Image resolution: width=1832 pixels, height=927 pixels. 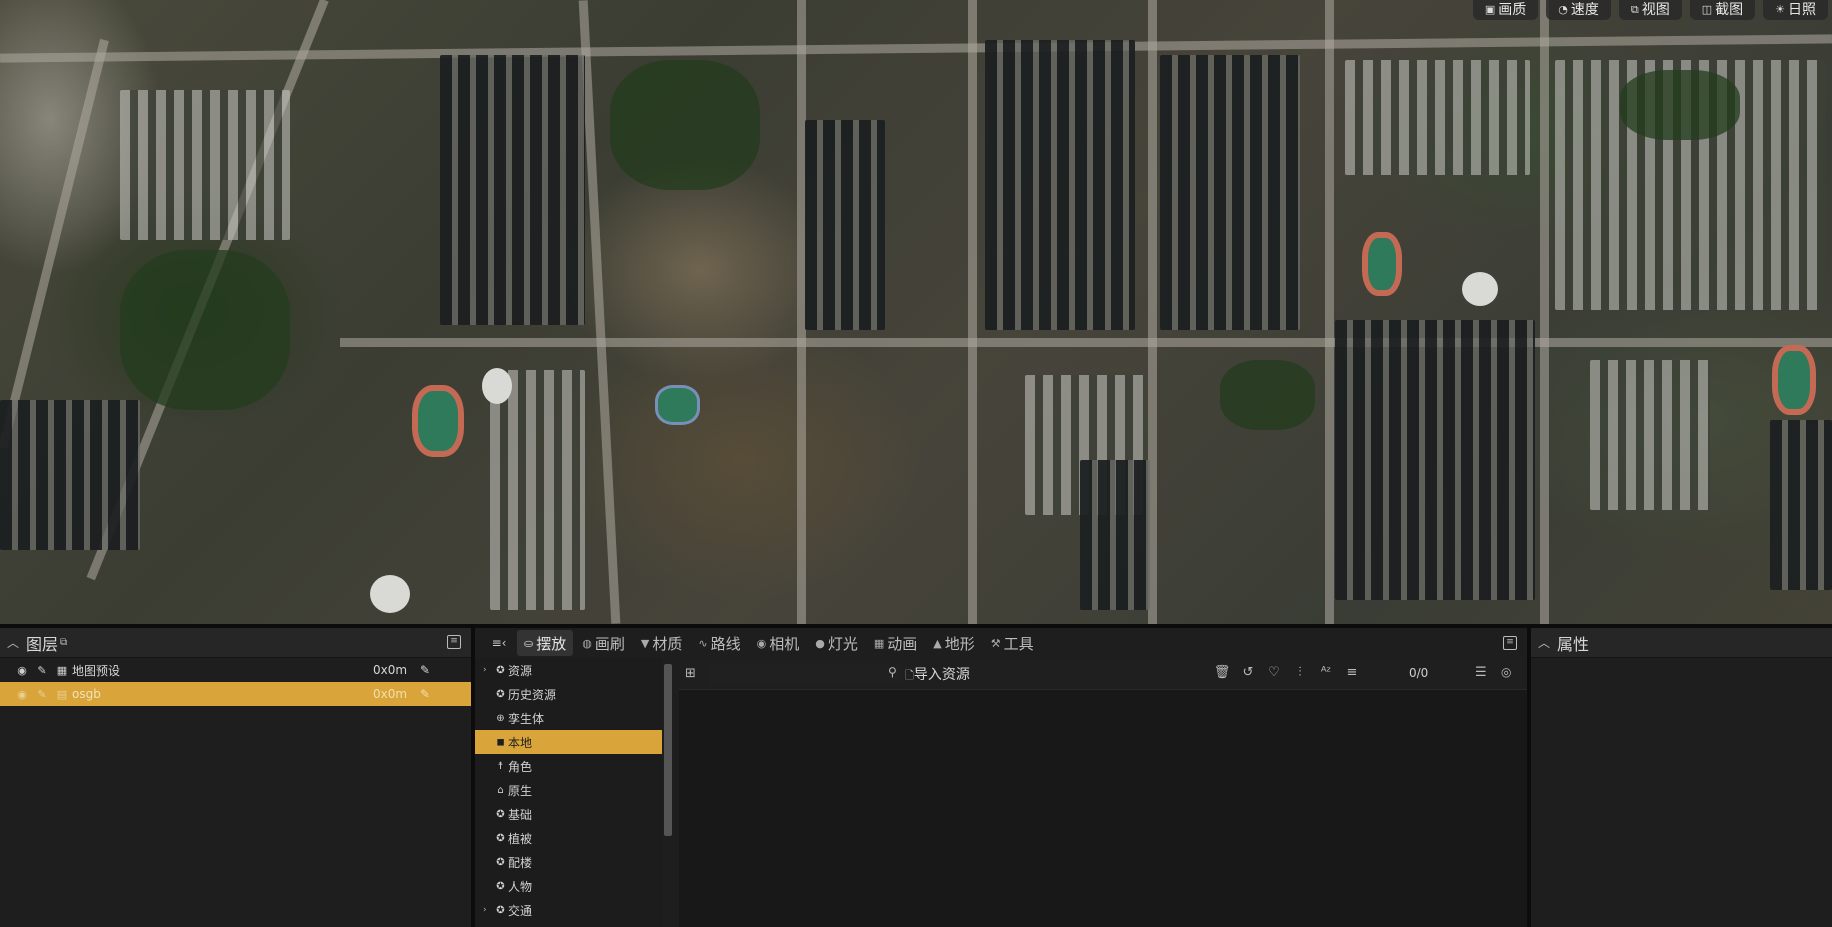 I want to click on film-icon: ▦, so click(x=879, y=643).